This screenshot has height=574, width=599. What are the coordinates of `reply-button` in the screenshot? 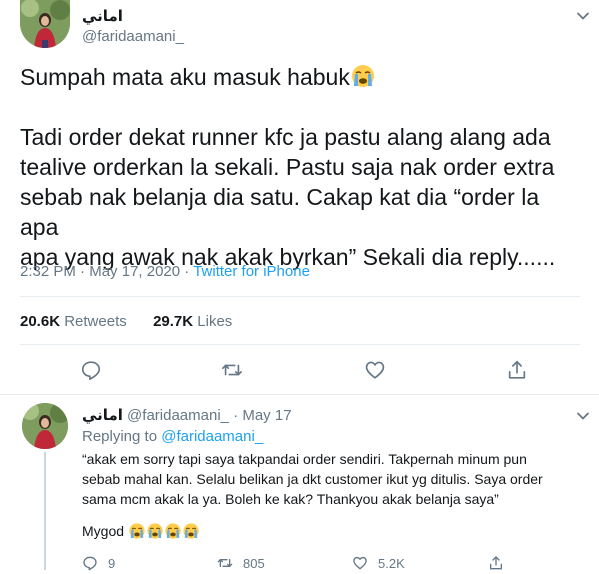 It's located at (91, 370).